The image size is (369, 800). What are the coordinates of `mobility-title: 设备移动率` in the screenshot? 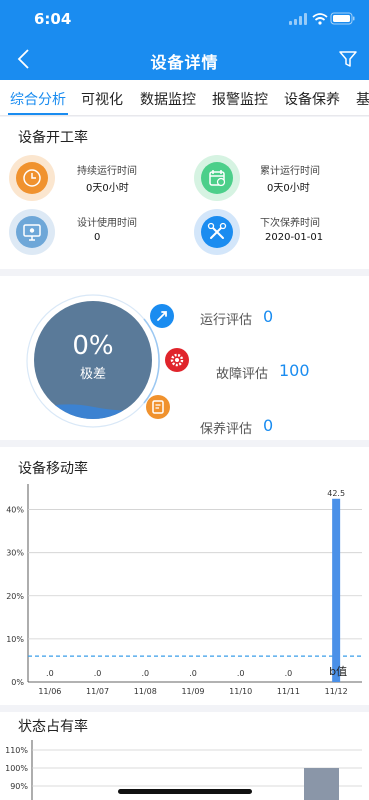 It's located at (53, 469).